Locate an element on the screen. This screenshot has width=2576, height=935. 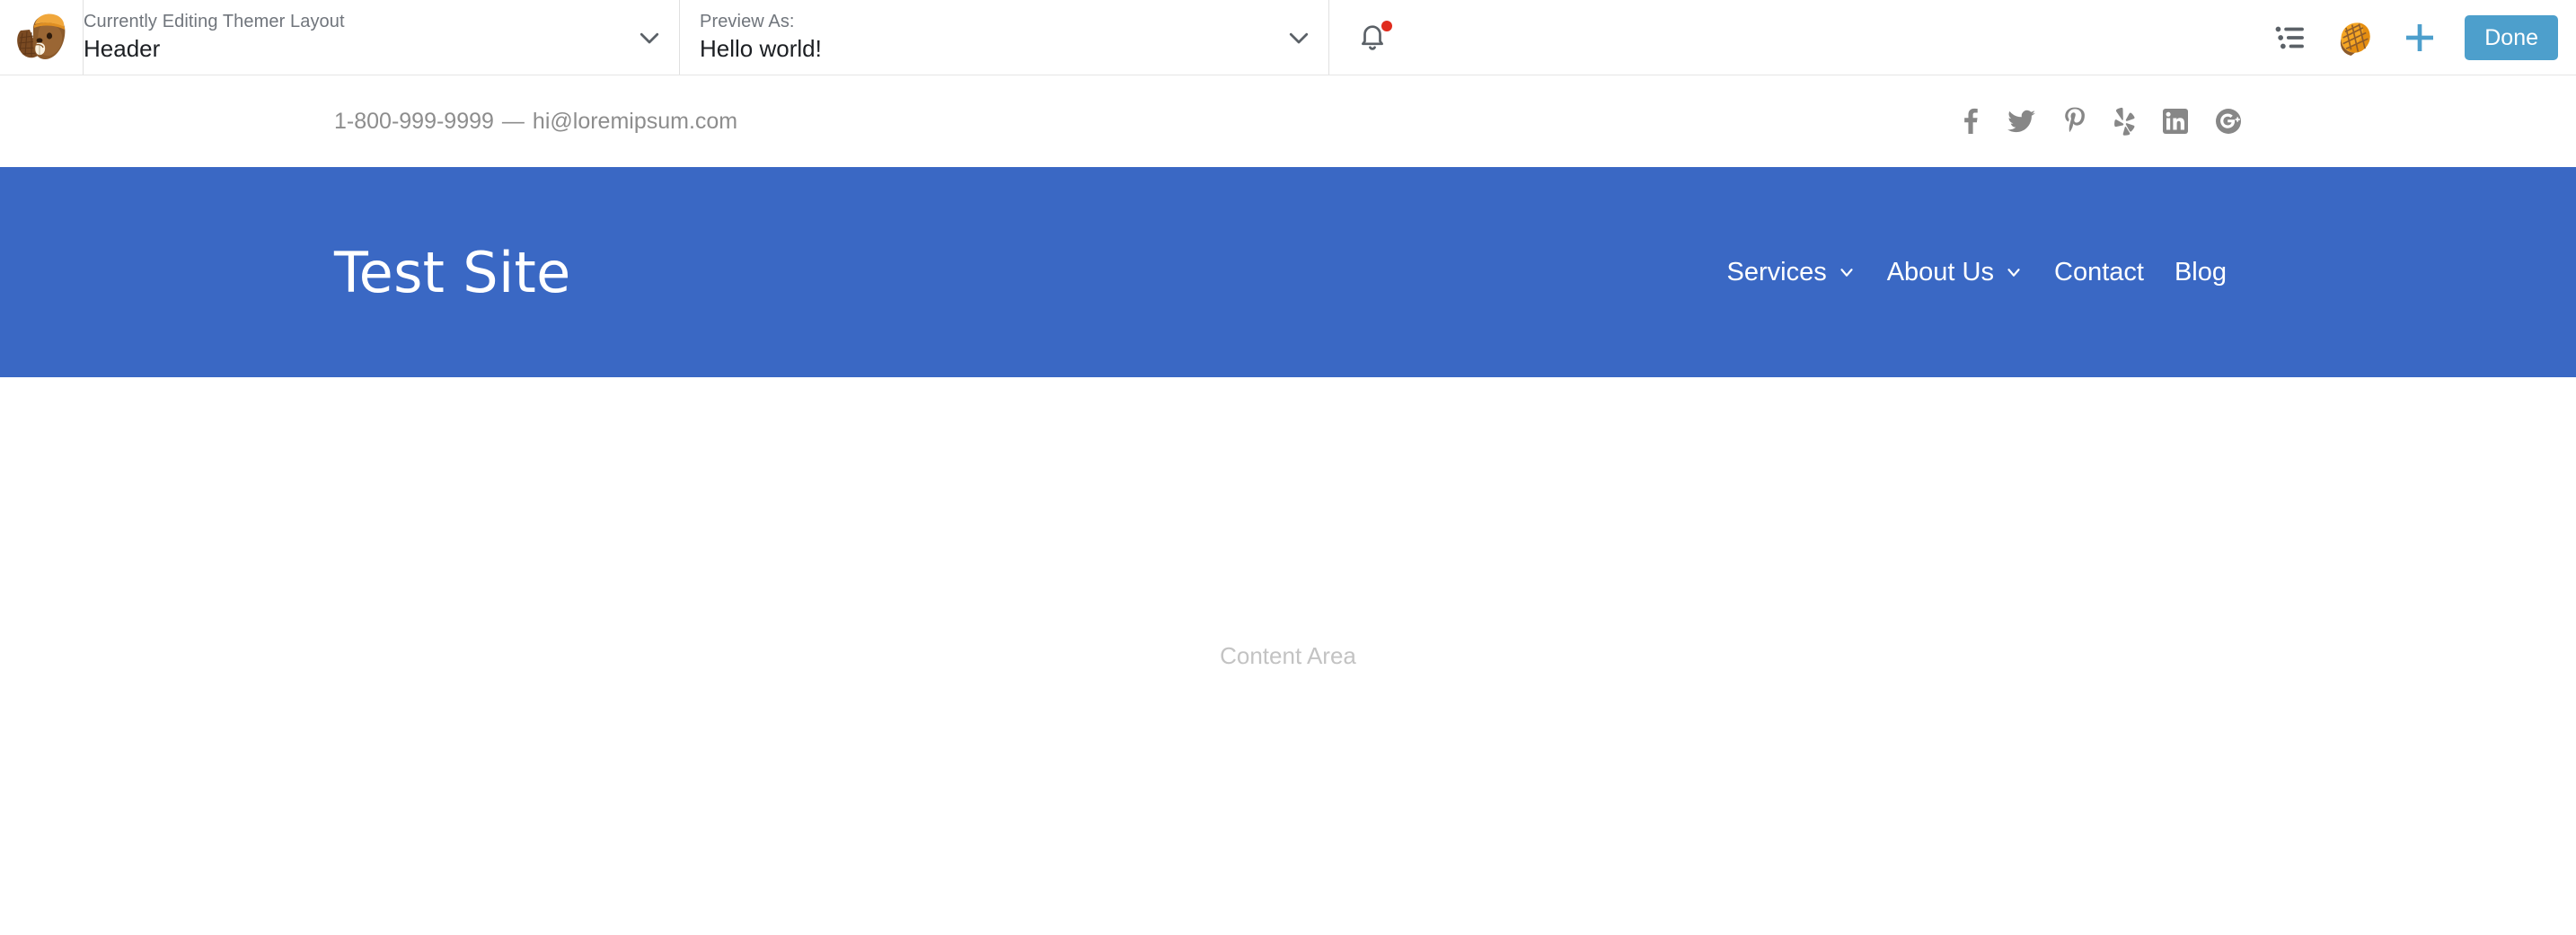
nav-item-contact: Contact is located at coordinates (2099, 272).